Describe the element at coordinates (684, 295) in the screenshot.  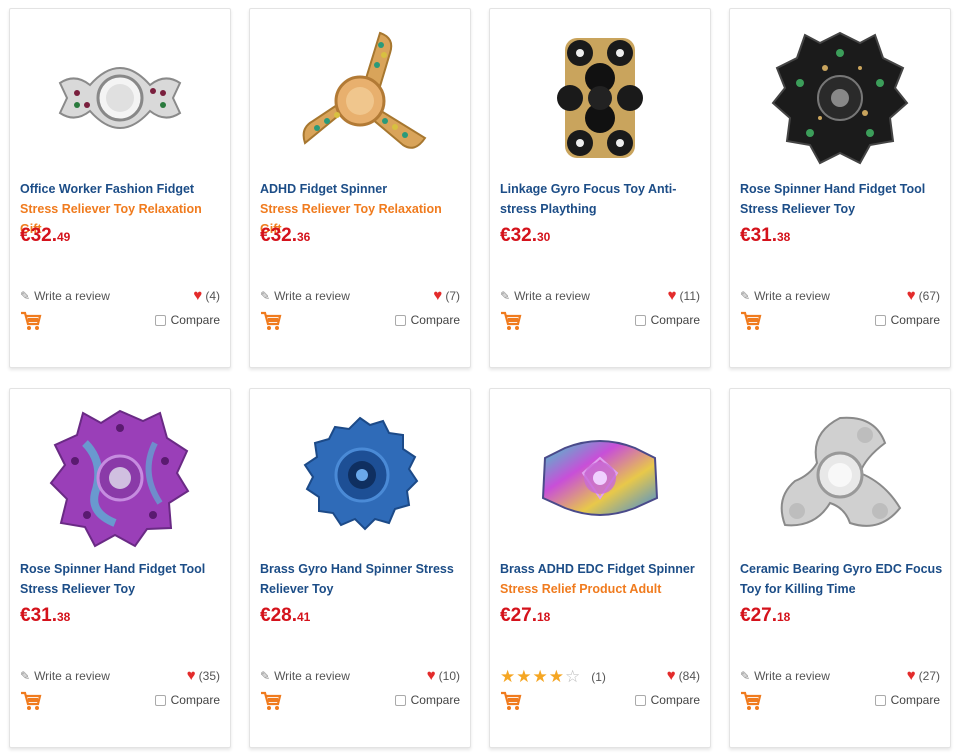
I see `favorite-button: ♥ (11)` at that location.